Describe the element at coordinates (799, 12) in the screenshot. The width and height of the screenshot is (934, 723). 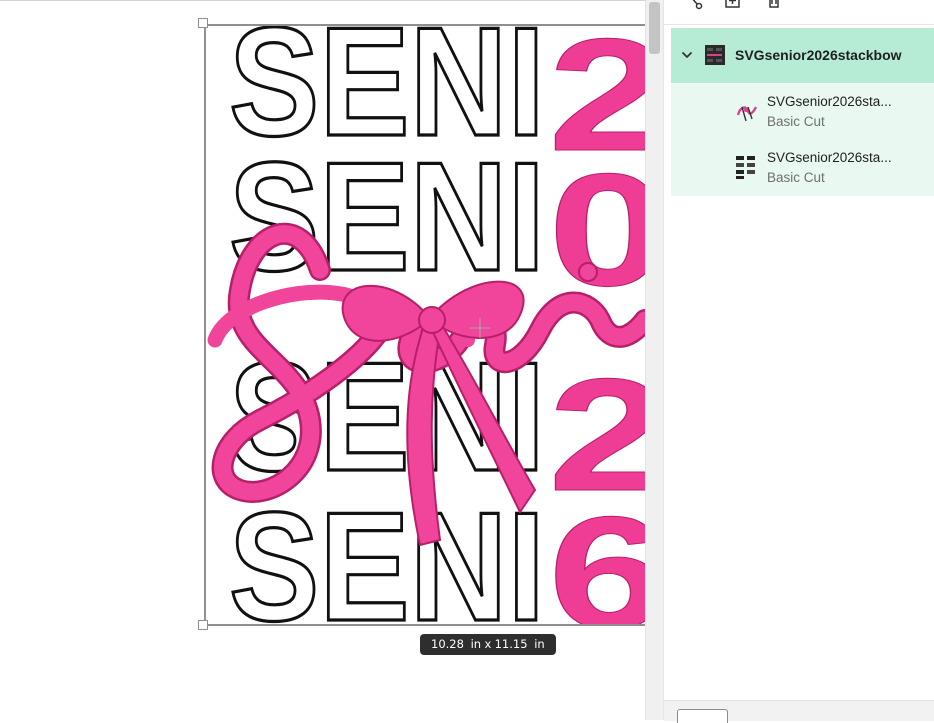
I see `layers-toolbar` at that location.